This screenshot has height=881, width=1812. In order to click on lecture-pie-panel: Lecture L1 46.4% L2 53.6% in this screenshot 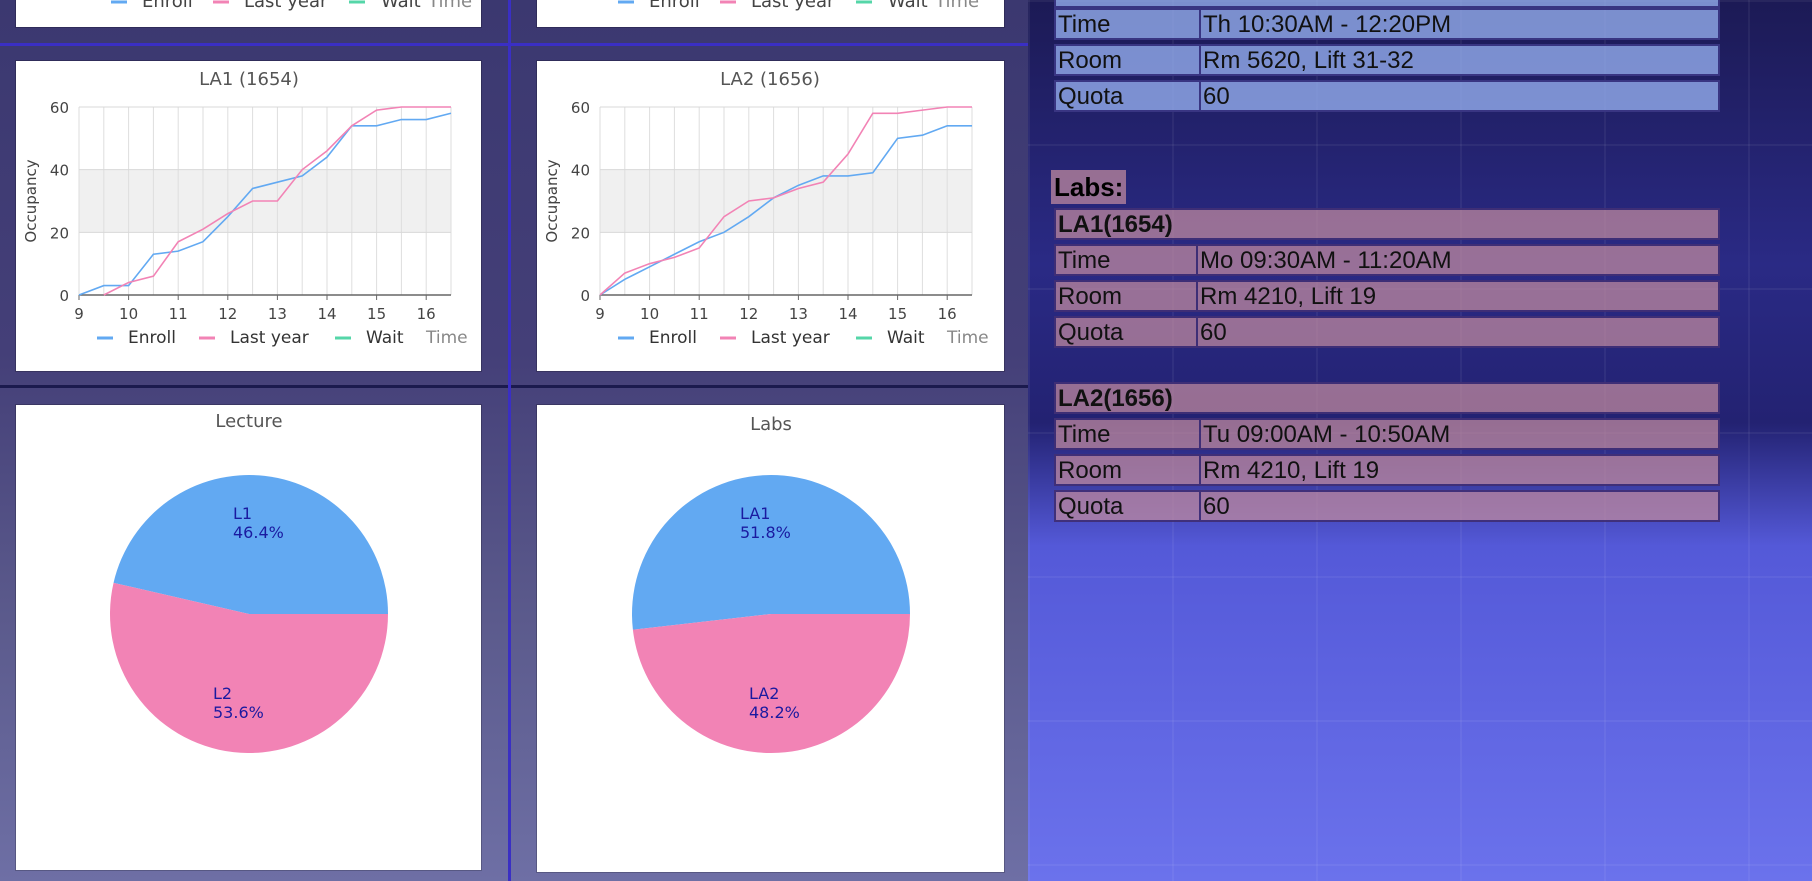, I will do `click(248, 637)`.